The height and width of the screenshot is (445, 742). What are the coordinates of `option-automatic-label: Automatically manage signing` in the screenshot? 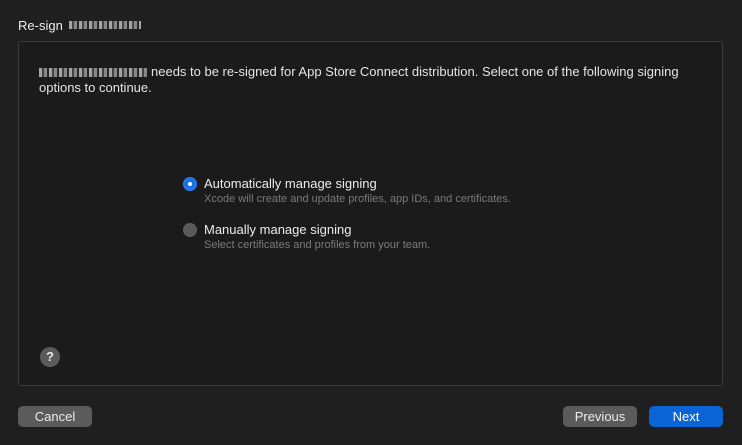 It's located at (290, 183).